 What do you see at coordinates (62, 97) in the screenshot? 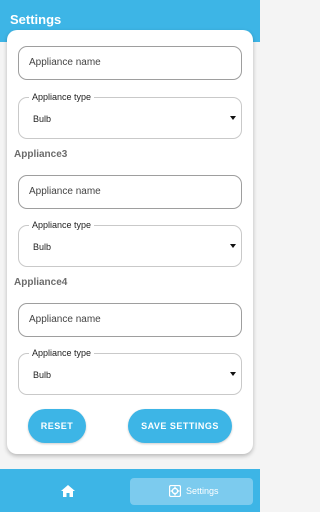
I see `appliance-type-label: Appliance type` at bounding box center [62, 97].